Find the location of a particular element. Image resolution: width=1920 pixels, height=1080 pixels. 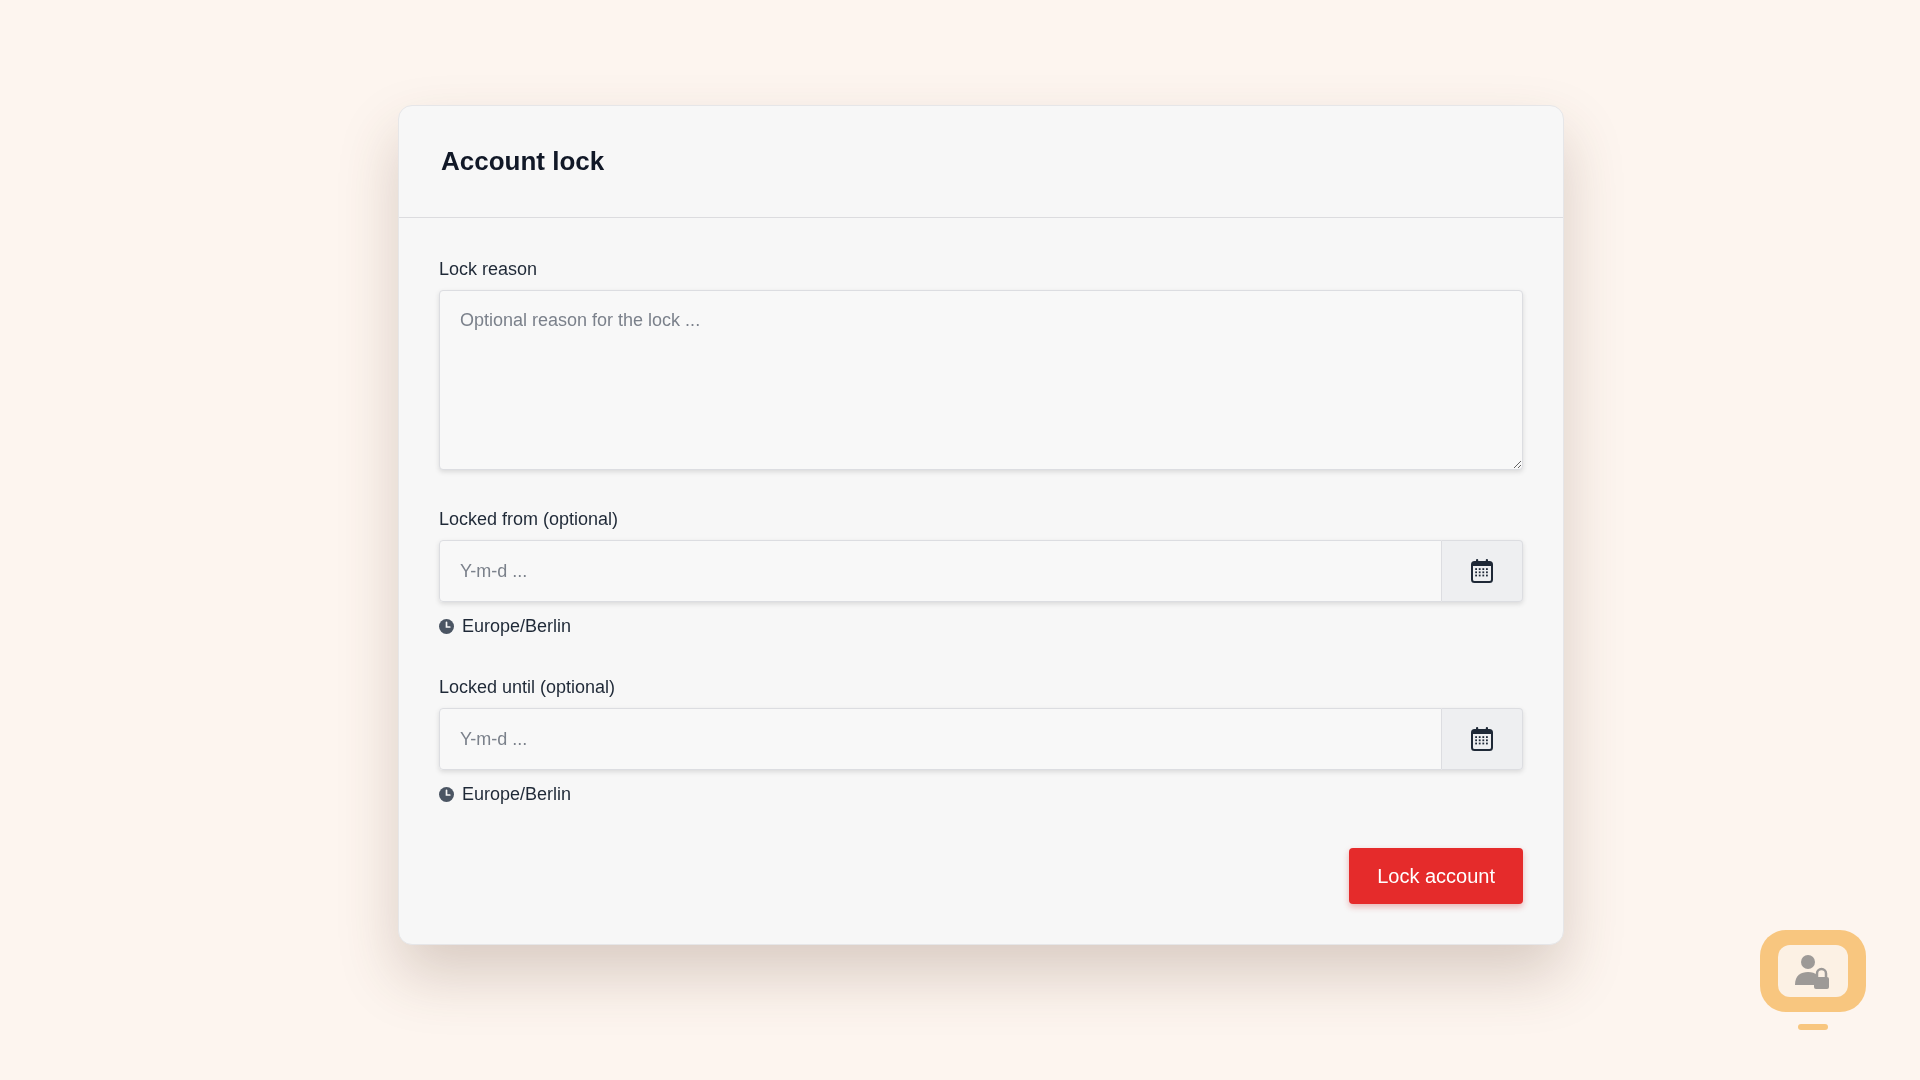

field-label: Locked until (optional) is located at coordinates (528, 687).